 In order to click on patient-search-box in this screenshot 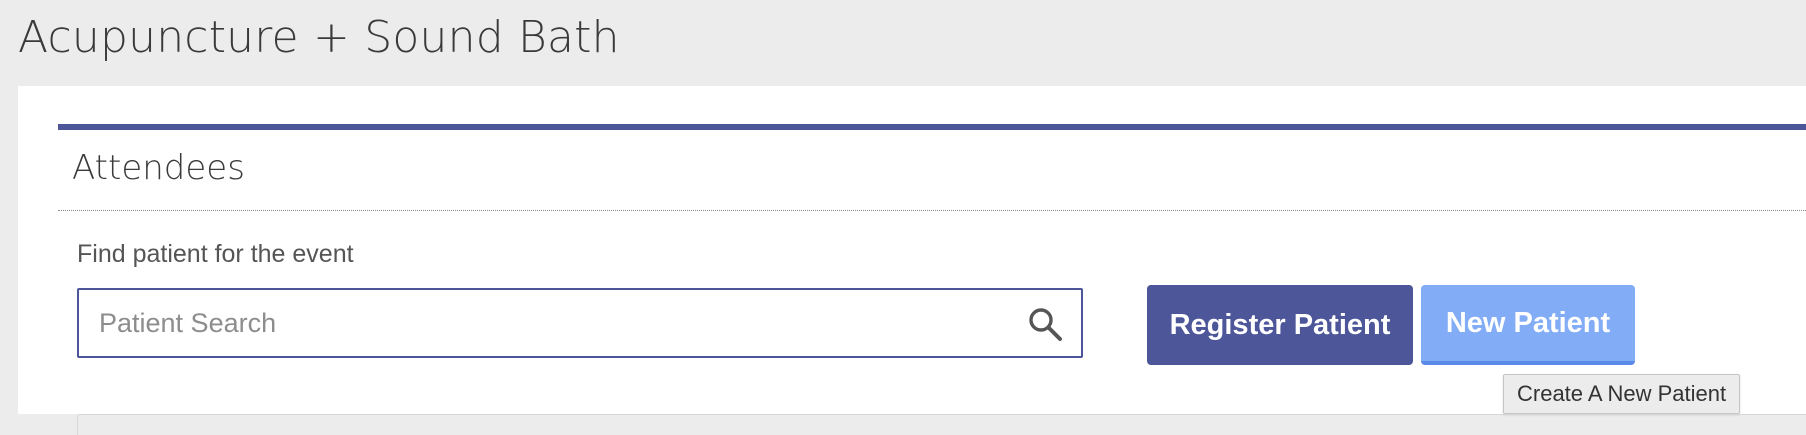, I will do `click(580, 323)`.